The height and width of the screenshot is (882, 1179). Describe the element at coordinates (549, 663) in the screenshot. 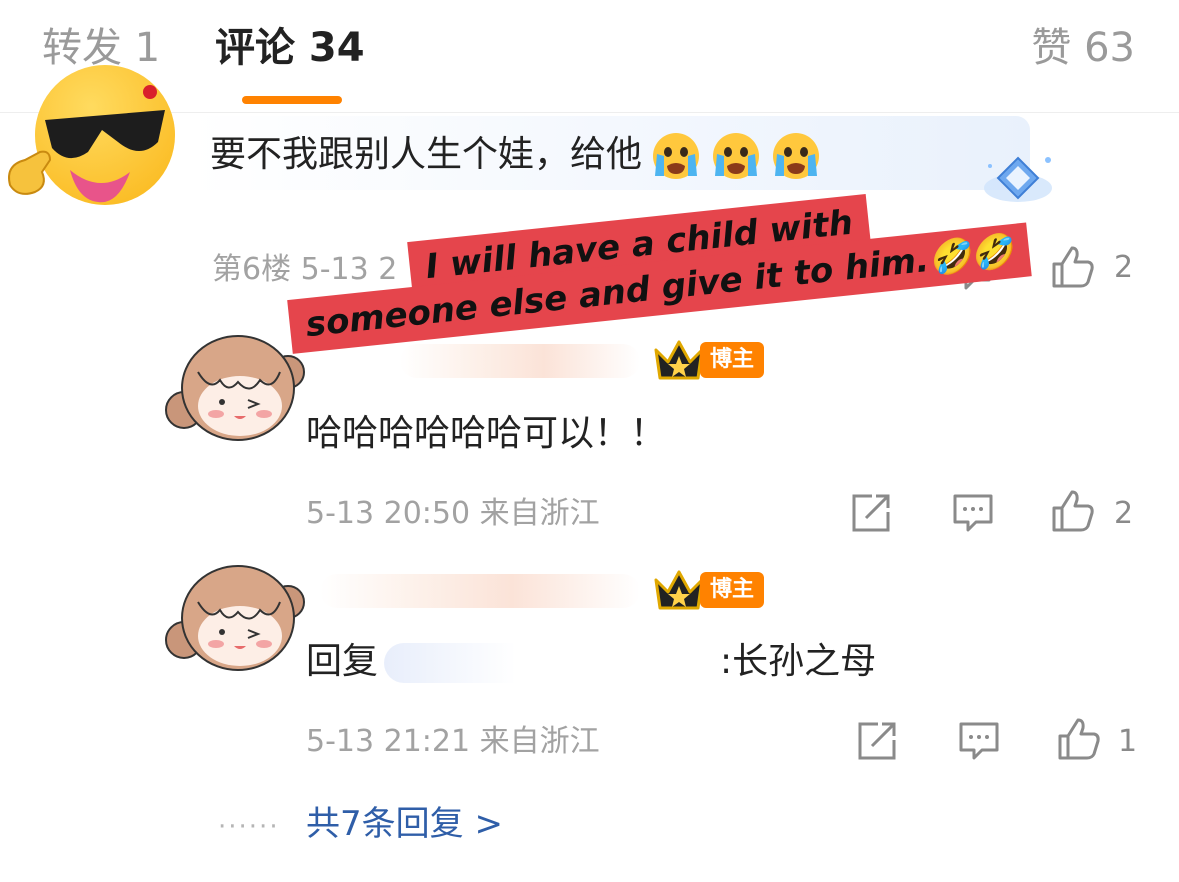

I see `mention-link` at that location.